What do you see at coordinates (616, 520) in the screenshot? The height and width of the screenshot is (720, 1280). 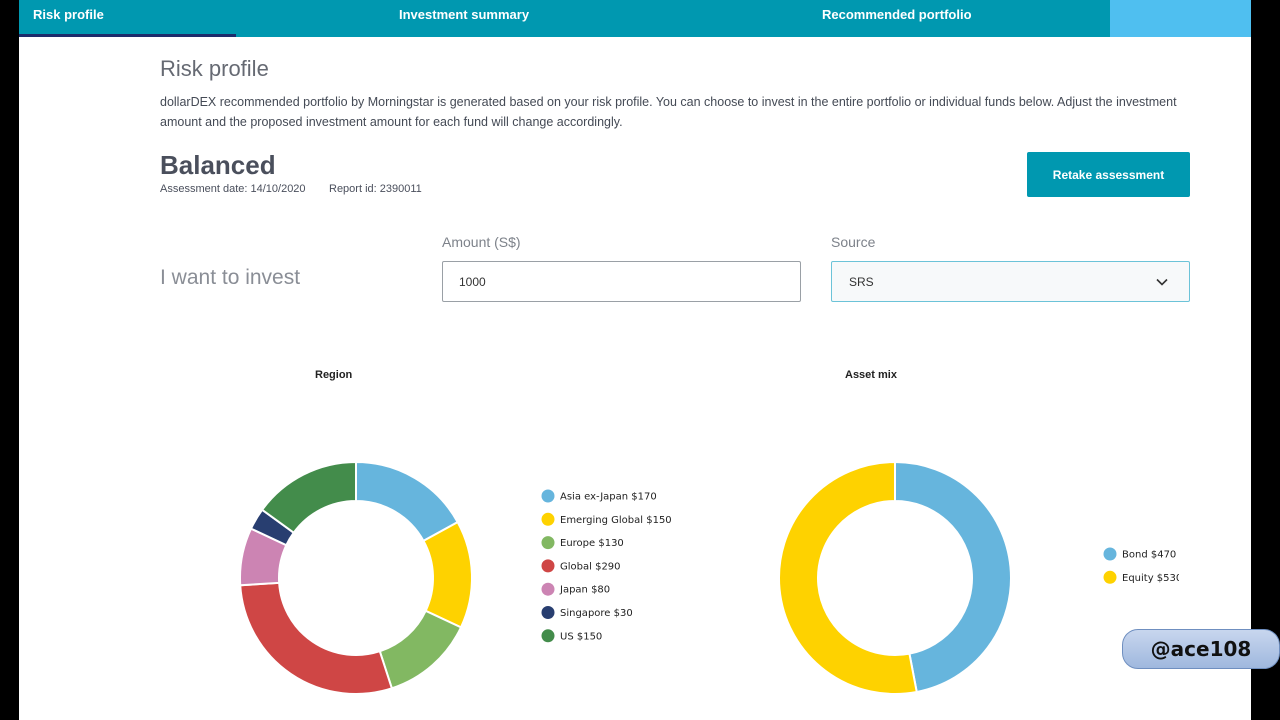 I see `legend-label-emerging-global: Emerging Global $150` at bounding box center [616, 520].